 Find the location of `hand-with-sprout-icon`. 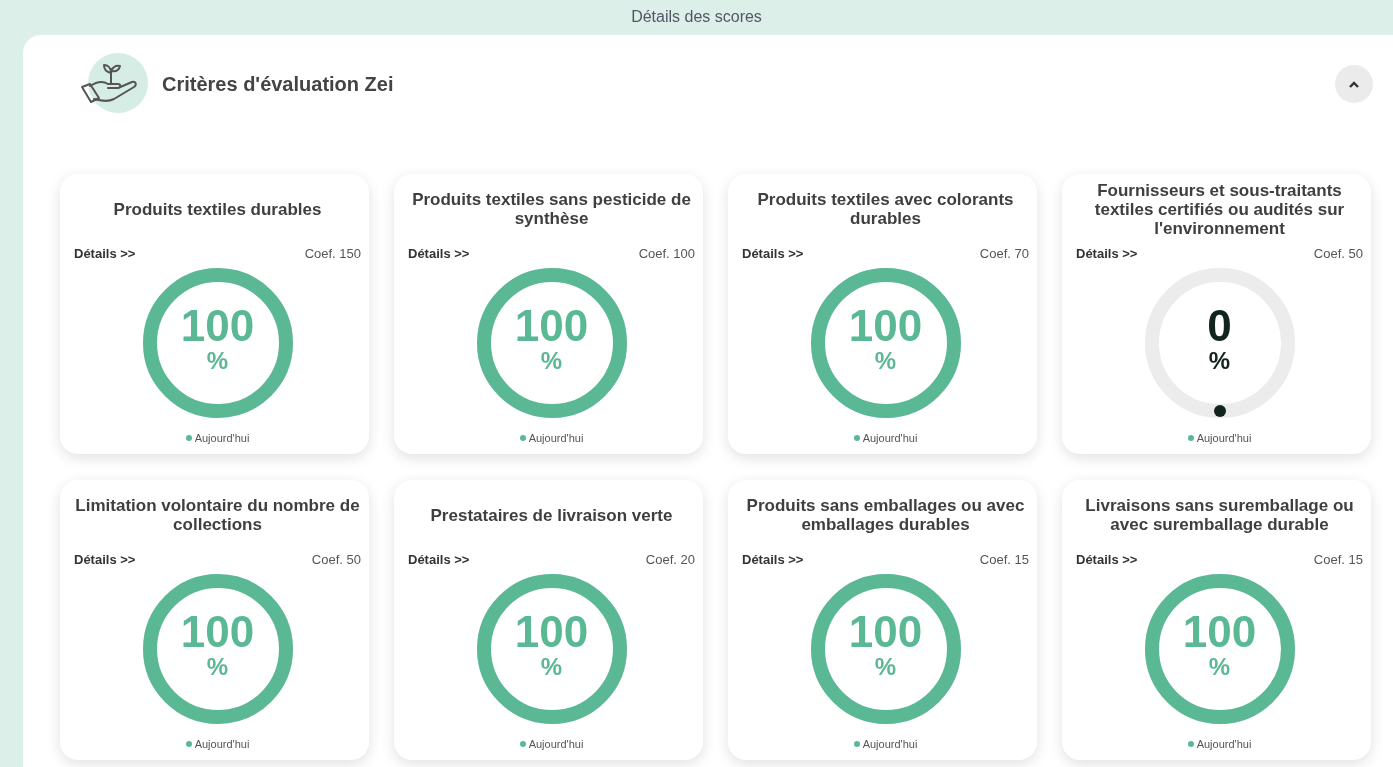

hand-with-sprout-icon is located at coordinates (113, 84).